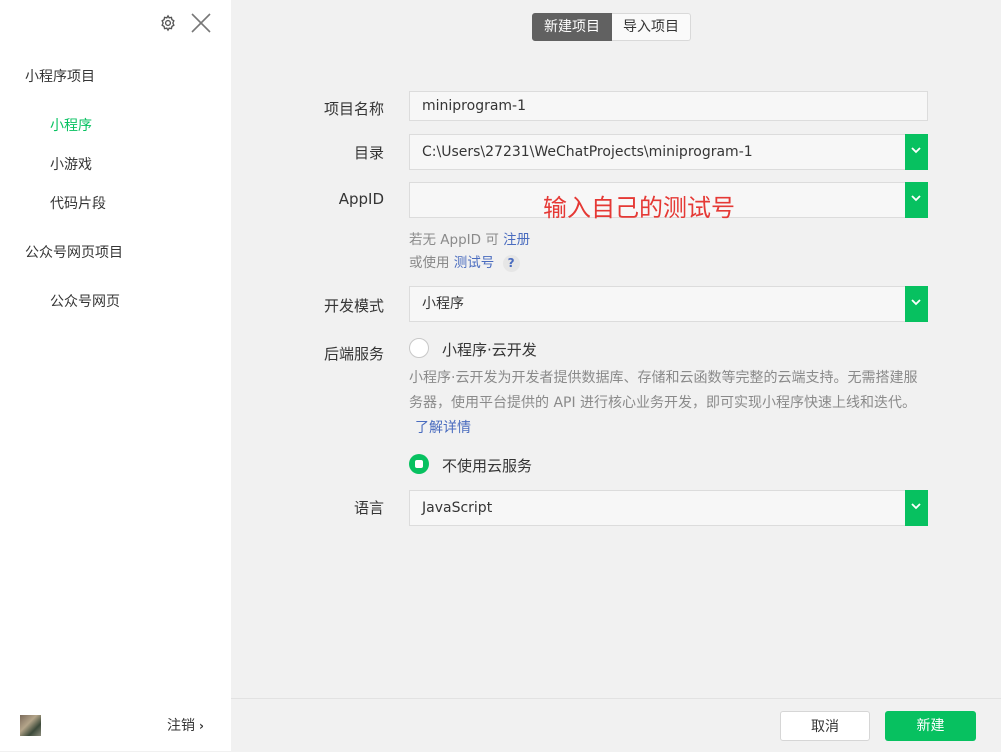  Describe the element at coordinates (457, 508) in the screenshot. I see `language-value: JavaScript` at that location.